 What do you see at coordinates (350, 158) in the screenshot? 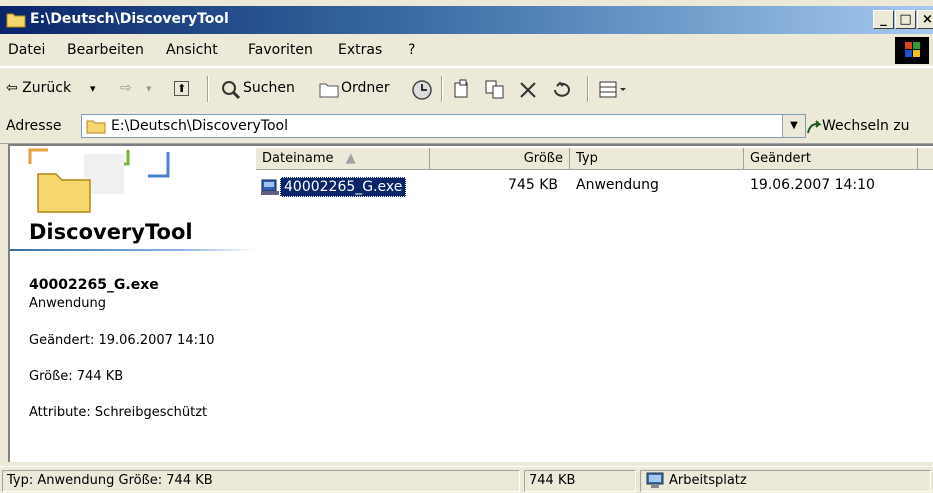
I see `sort-ascending-icon: ▲` at bounding box center [350, 158].